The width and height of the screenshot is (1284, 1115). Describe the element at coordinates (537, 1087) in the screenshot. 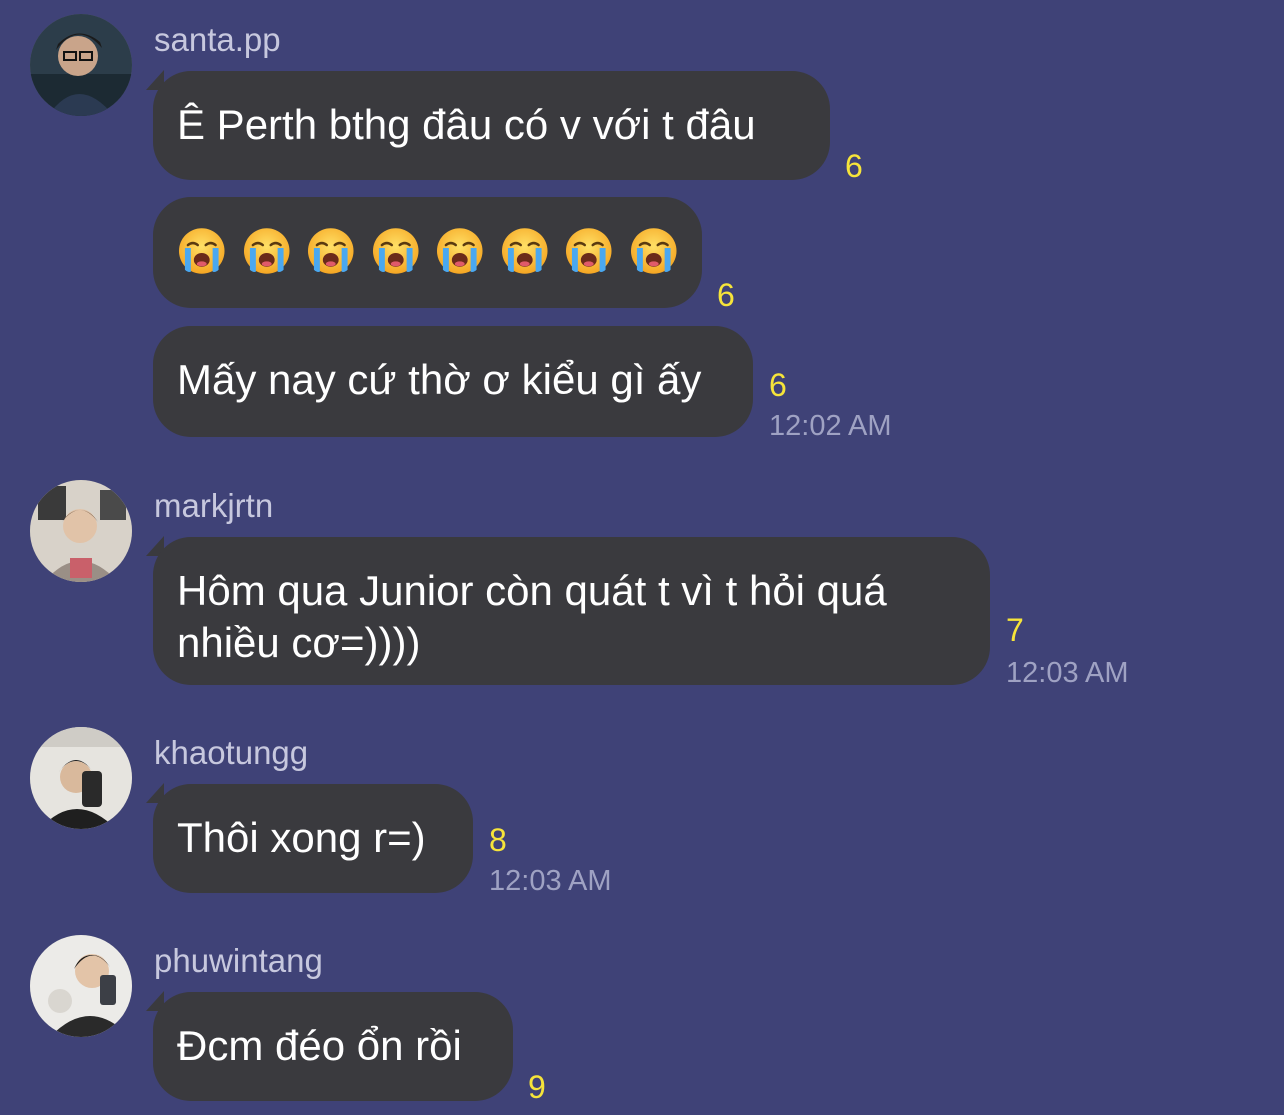

I see `reaction-count: 9` at that location.